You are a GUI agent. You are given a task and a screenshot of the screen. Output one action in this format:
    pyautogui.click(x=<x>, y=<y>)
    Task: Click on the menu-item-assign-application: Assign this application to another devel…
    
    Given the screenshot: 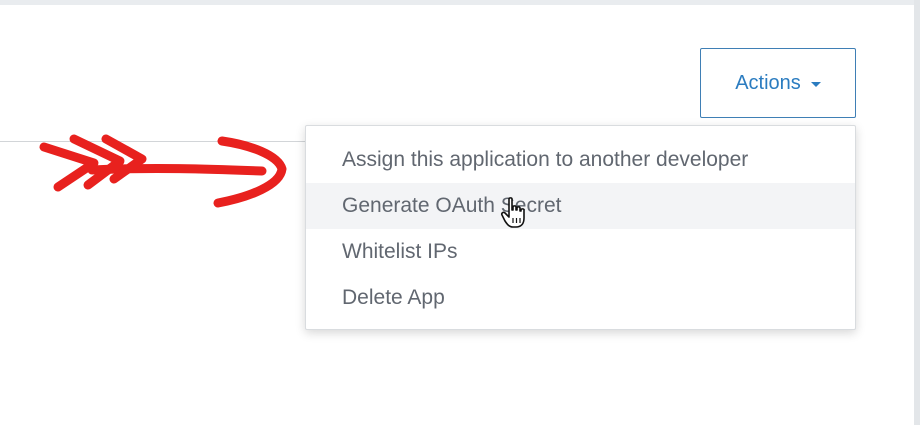 What is the action you would take?
    pyautogui.click(x=580, y=160)
    